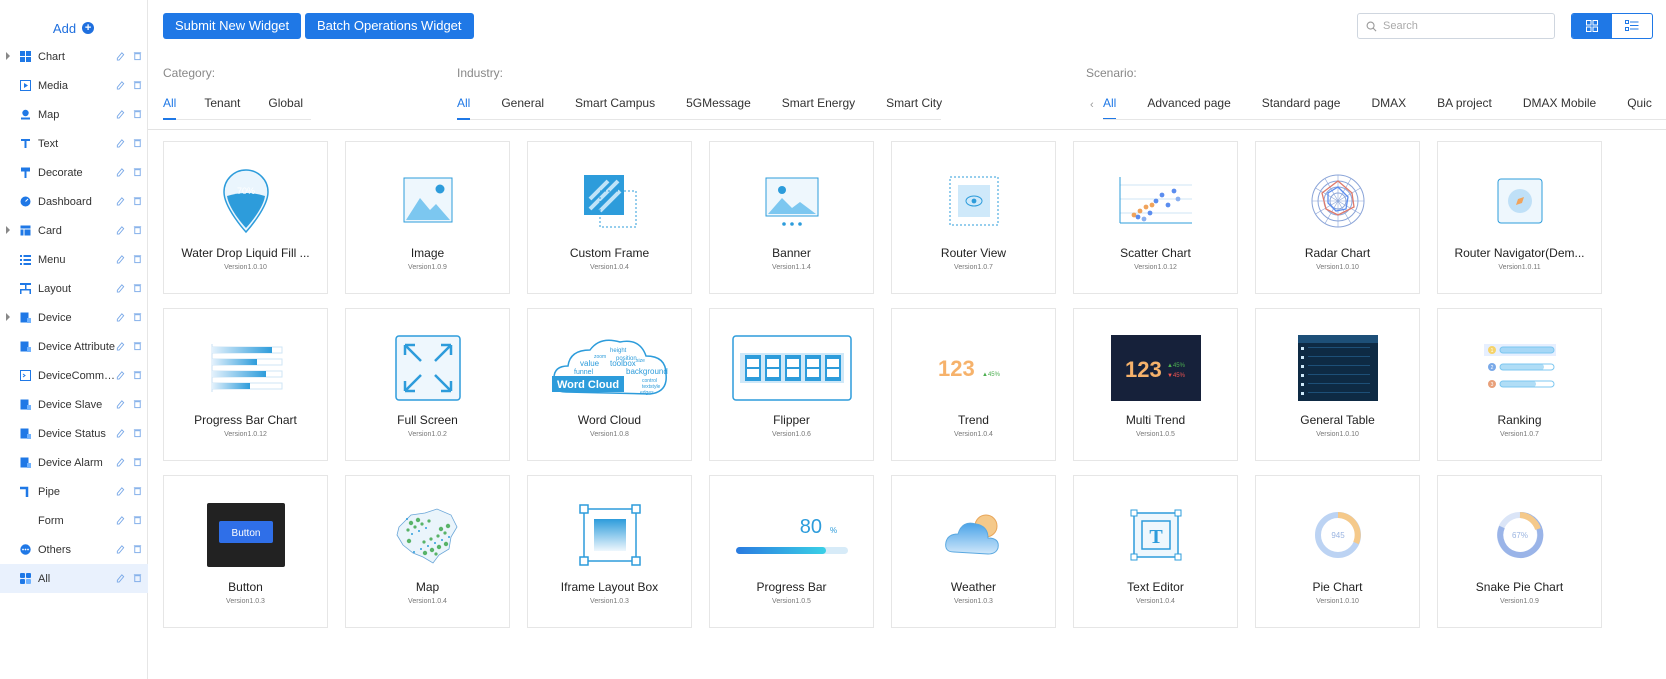 Image resolution: width=1666 pixels, height=679 pixels. I want to click on sidebar-item-decorate: Decorate, so click(74, 172).